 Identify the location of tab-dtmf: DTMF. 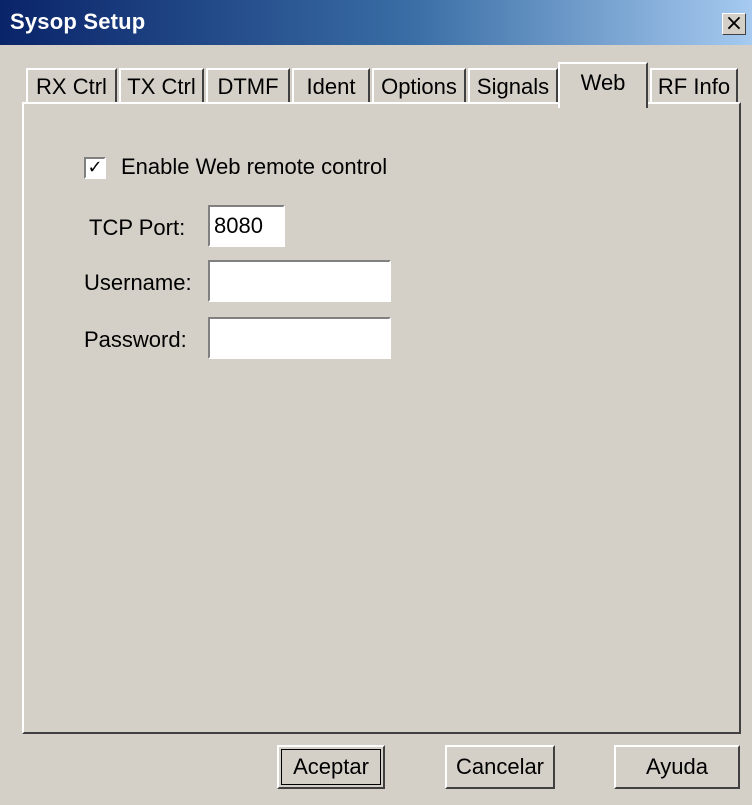
(248, 86).